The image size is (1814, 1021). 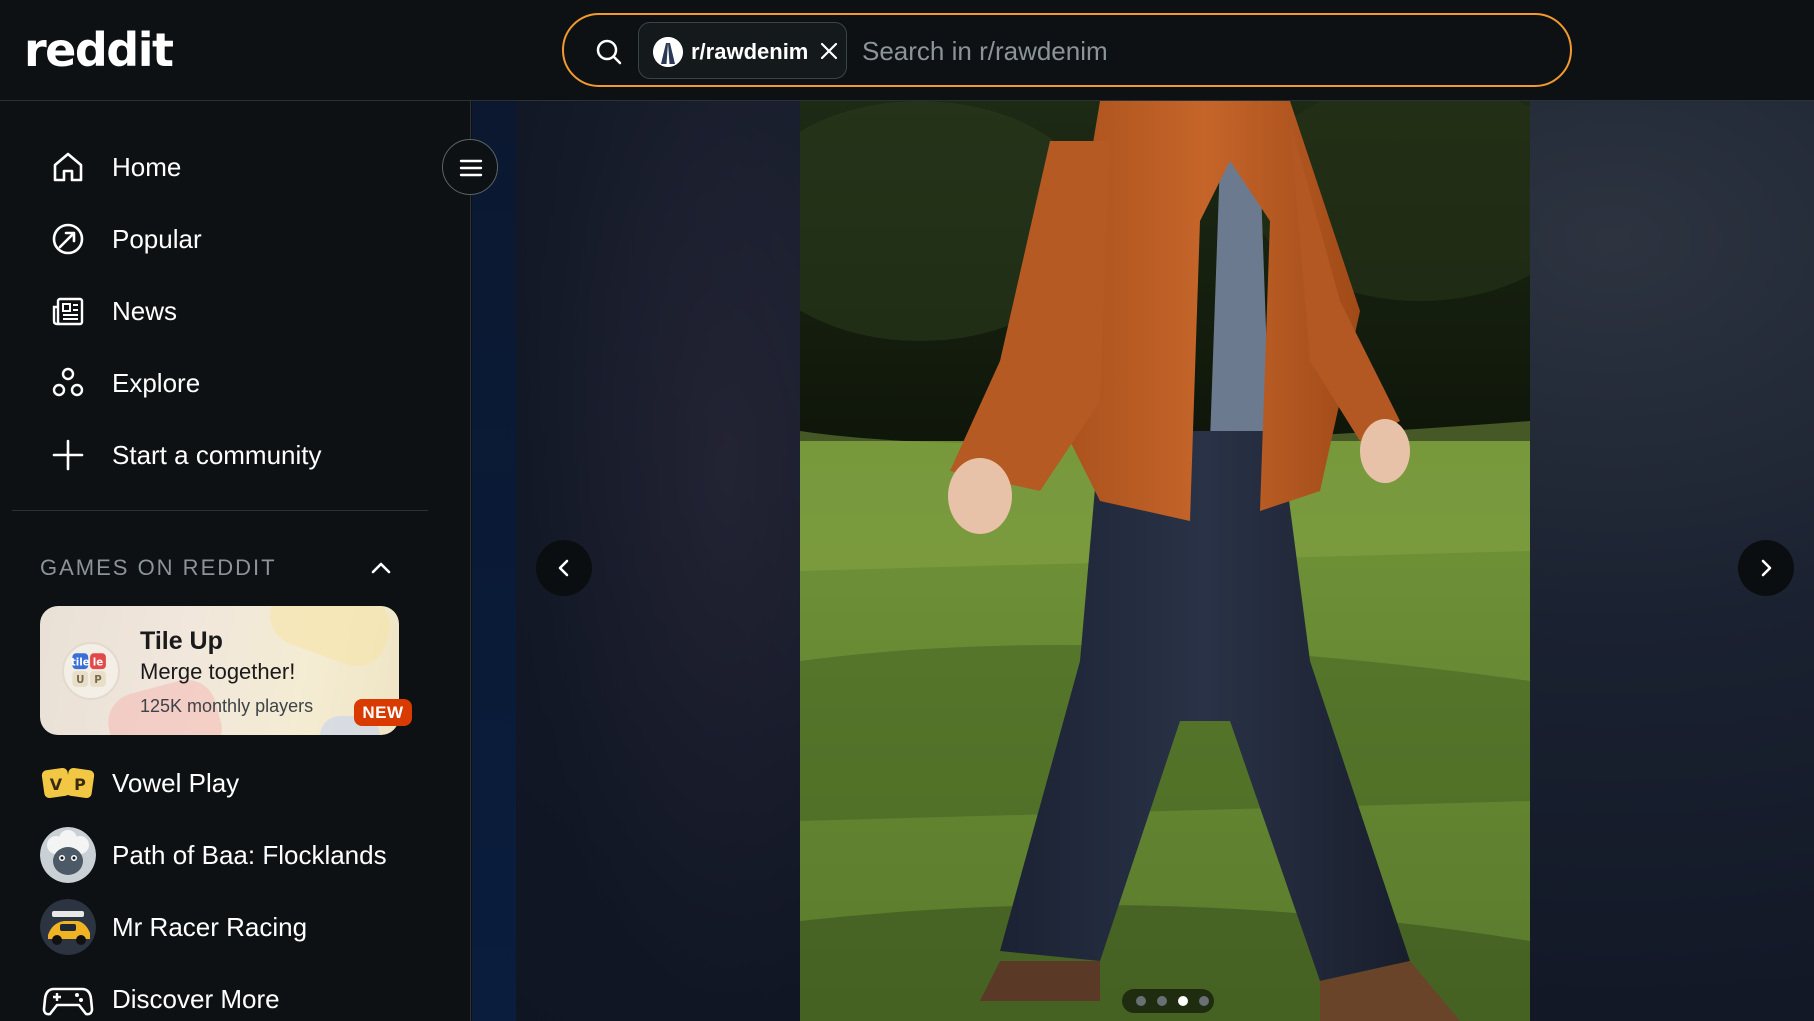 I want to click on chevron-left-icon, so click(x=563, y=568).